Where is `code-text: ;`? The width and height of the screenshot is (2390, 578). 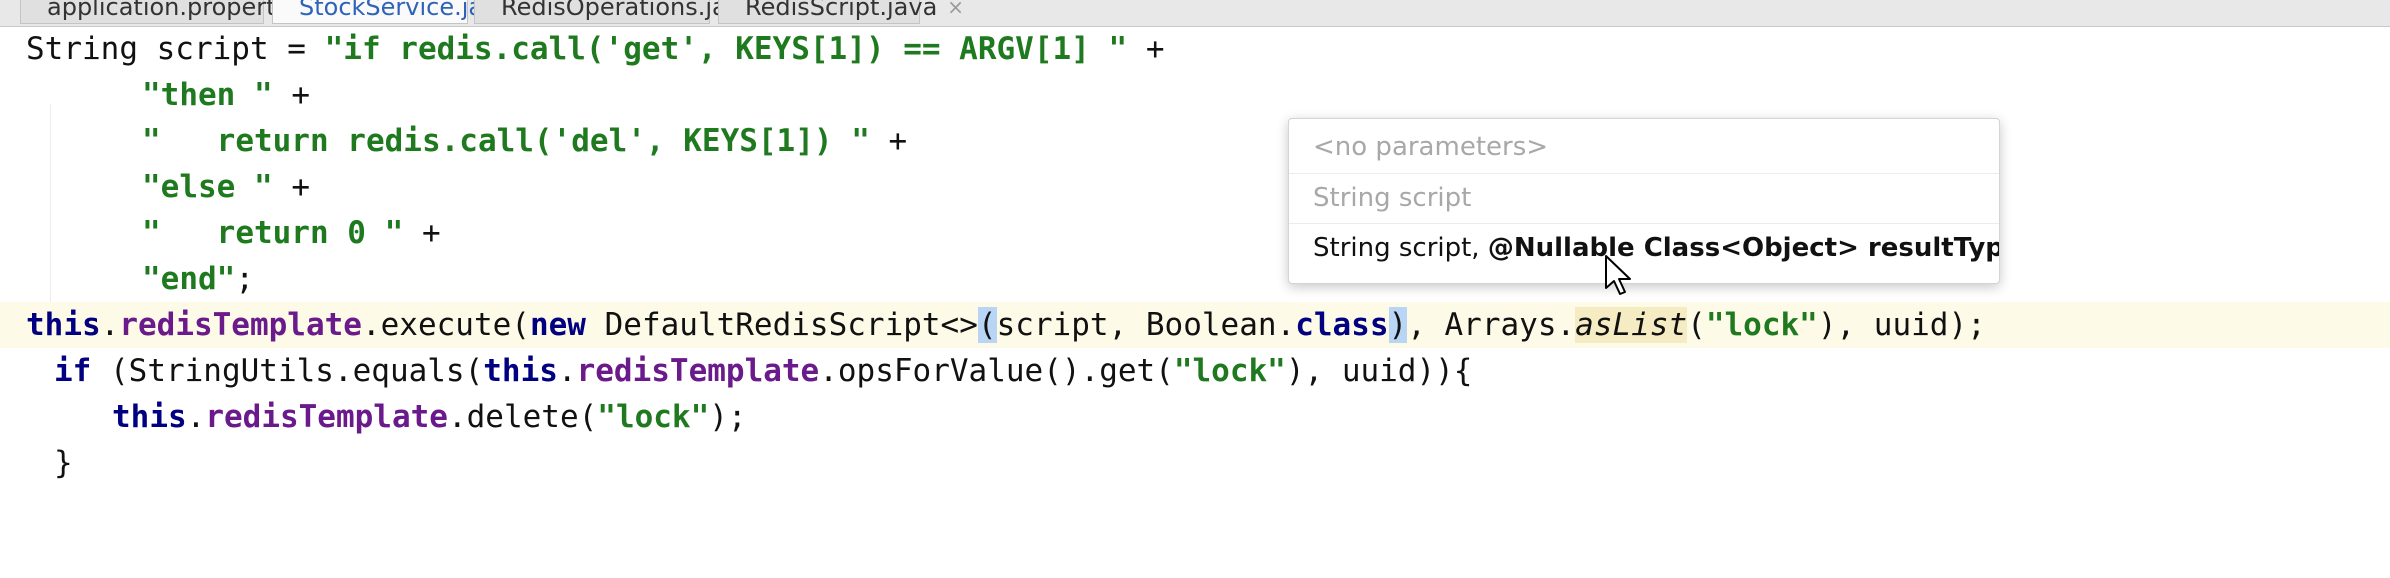 code-text: ; is located at coordinates (244, 279).